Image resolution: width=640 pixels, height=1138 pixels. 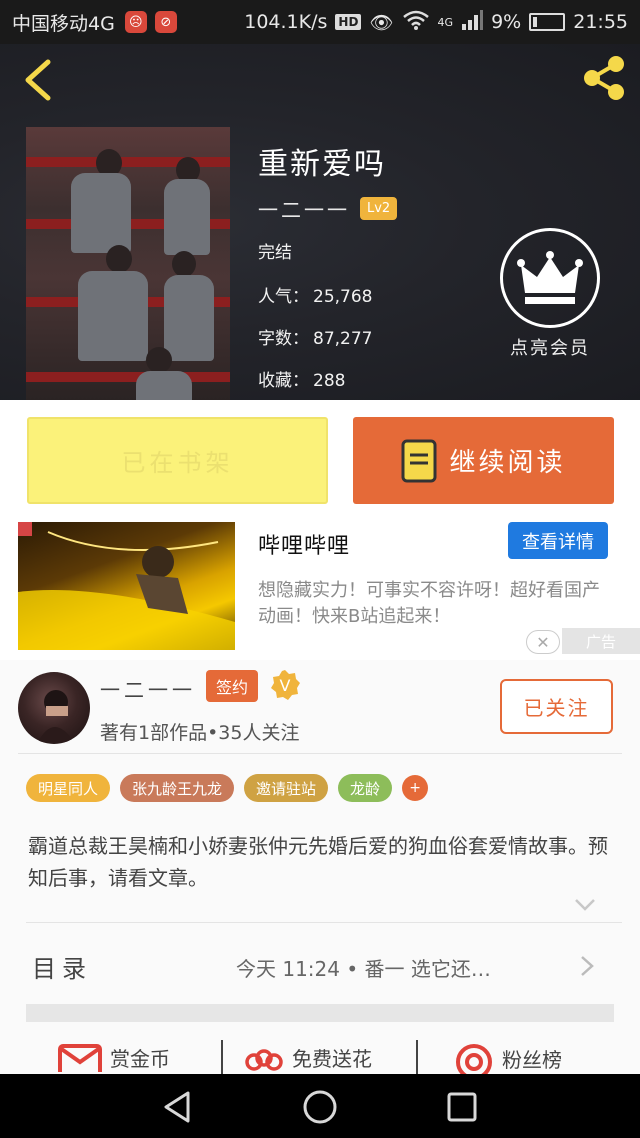 What do you see at coordinates (177, 1107) in the screenshot?
I see `back-nav-icon` at bounding box center [177, 1107].